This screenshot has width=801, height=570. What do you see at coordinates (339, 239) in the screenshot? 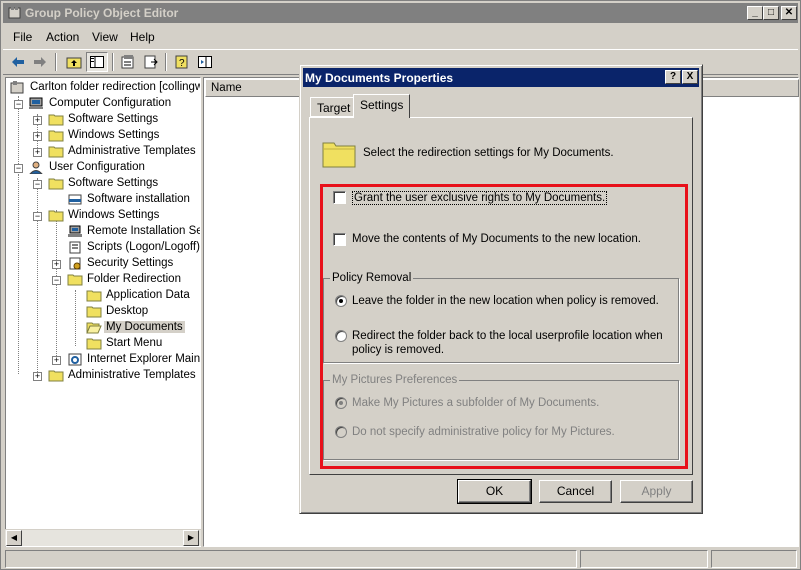
I see `move-contents-checkbox` at bounding box center [339, 239].